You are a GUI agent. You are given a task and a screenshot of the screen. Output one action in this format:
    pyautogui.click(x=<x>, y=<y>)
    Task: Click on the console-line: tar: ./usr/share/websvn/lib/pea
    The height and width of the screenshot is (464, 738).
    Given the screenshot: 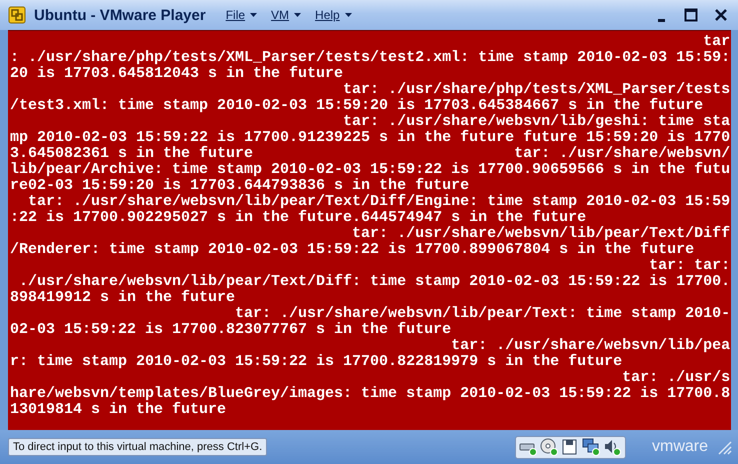 What is the action you would take?
    pyautogui.click(x=590, y=346)
    